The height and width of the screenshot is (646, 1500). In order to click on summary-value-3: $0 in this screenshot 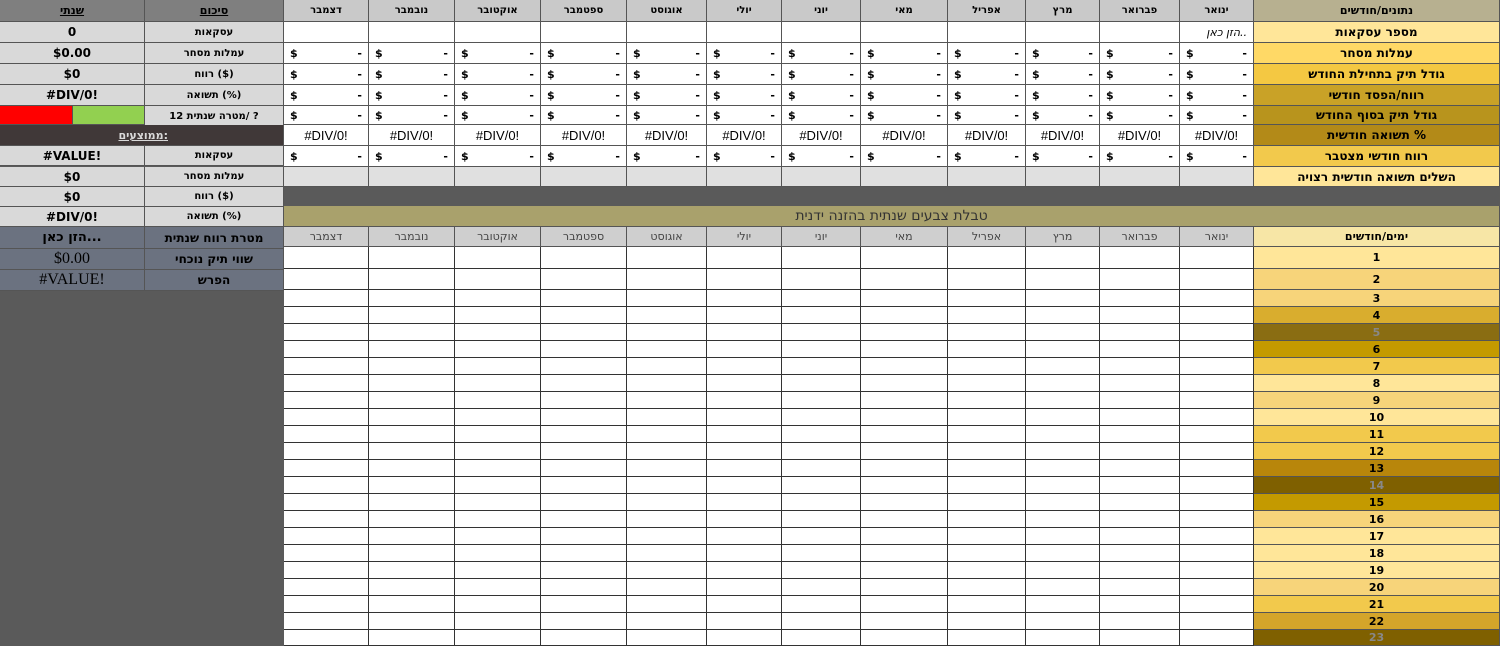, I will do `click(72, 74)`.